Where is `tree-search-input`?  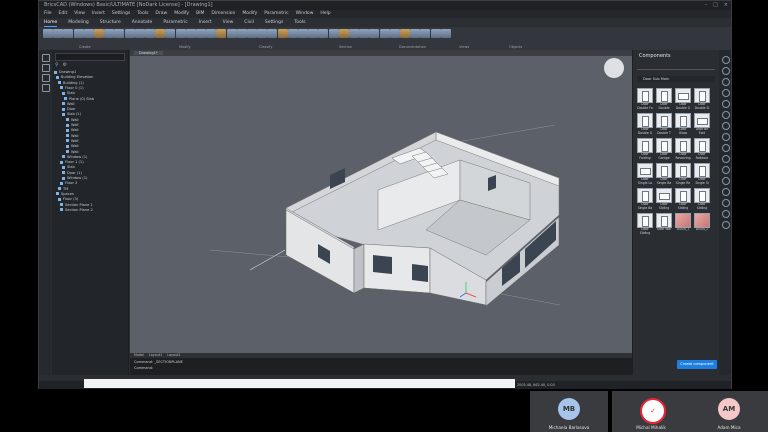 tree-search-input is located at coordinates (90, 57).